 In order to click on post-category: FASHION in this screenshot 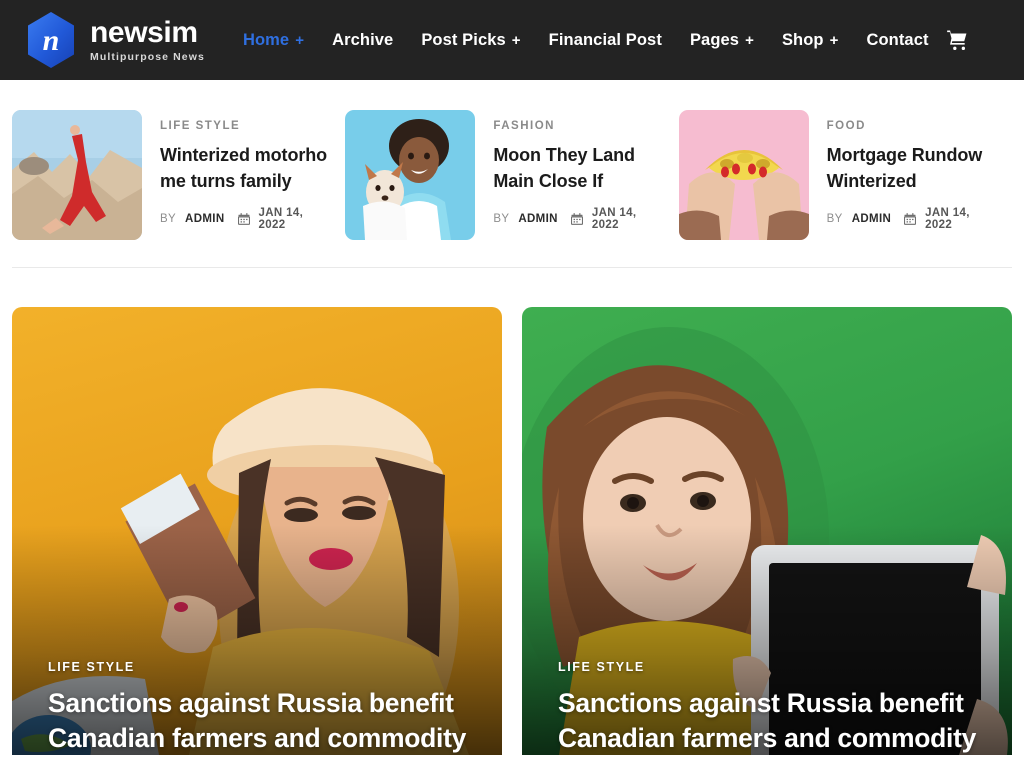, I will do `click(577, 126)`.